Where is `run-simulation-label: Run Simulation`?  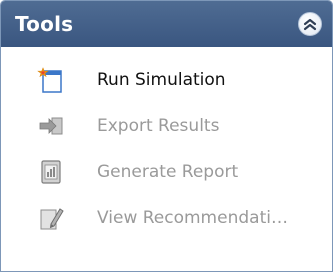
run-simulation-label: Run Simulation is located at coordinates (161, 80).